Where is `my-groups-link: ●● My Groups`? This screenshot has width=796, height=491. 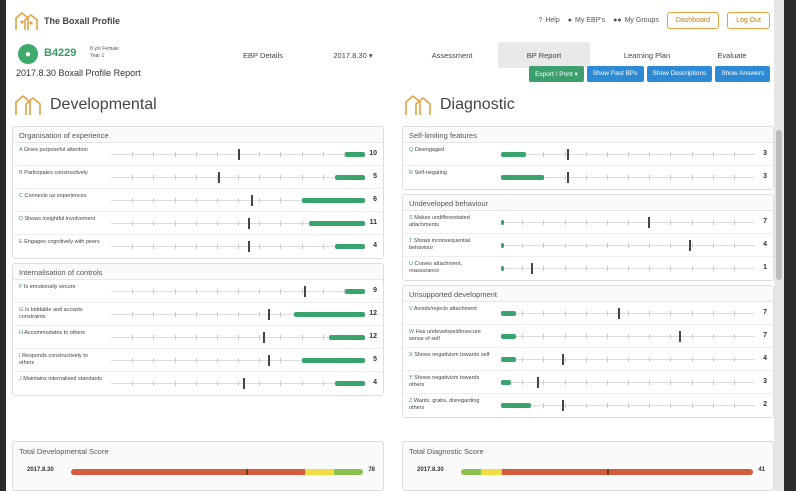 my-groups-link: ●● My Groups is located at coordinates (636, 20).